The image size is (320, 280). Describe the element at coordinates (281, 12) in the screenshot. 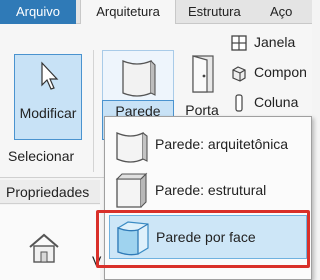

I see `tab-aco: Aço` at that location.